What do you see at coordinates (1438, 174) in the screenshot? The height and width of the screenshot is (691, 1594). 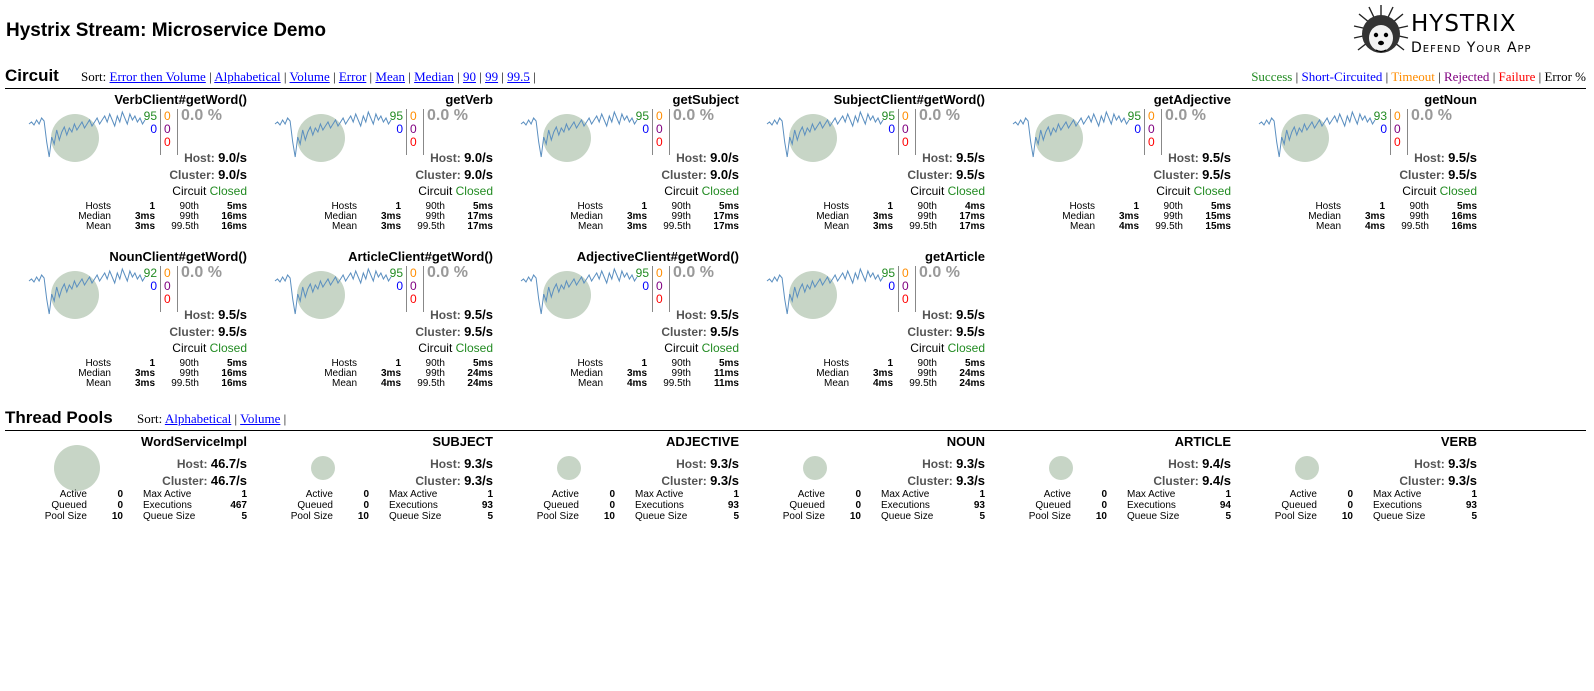 I see `cluster-rate: Cluster: 9.5/s` at bounding box center [1438, 174].